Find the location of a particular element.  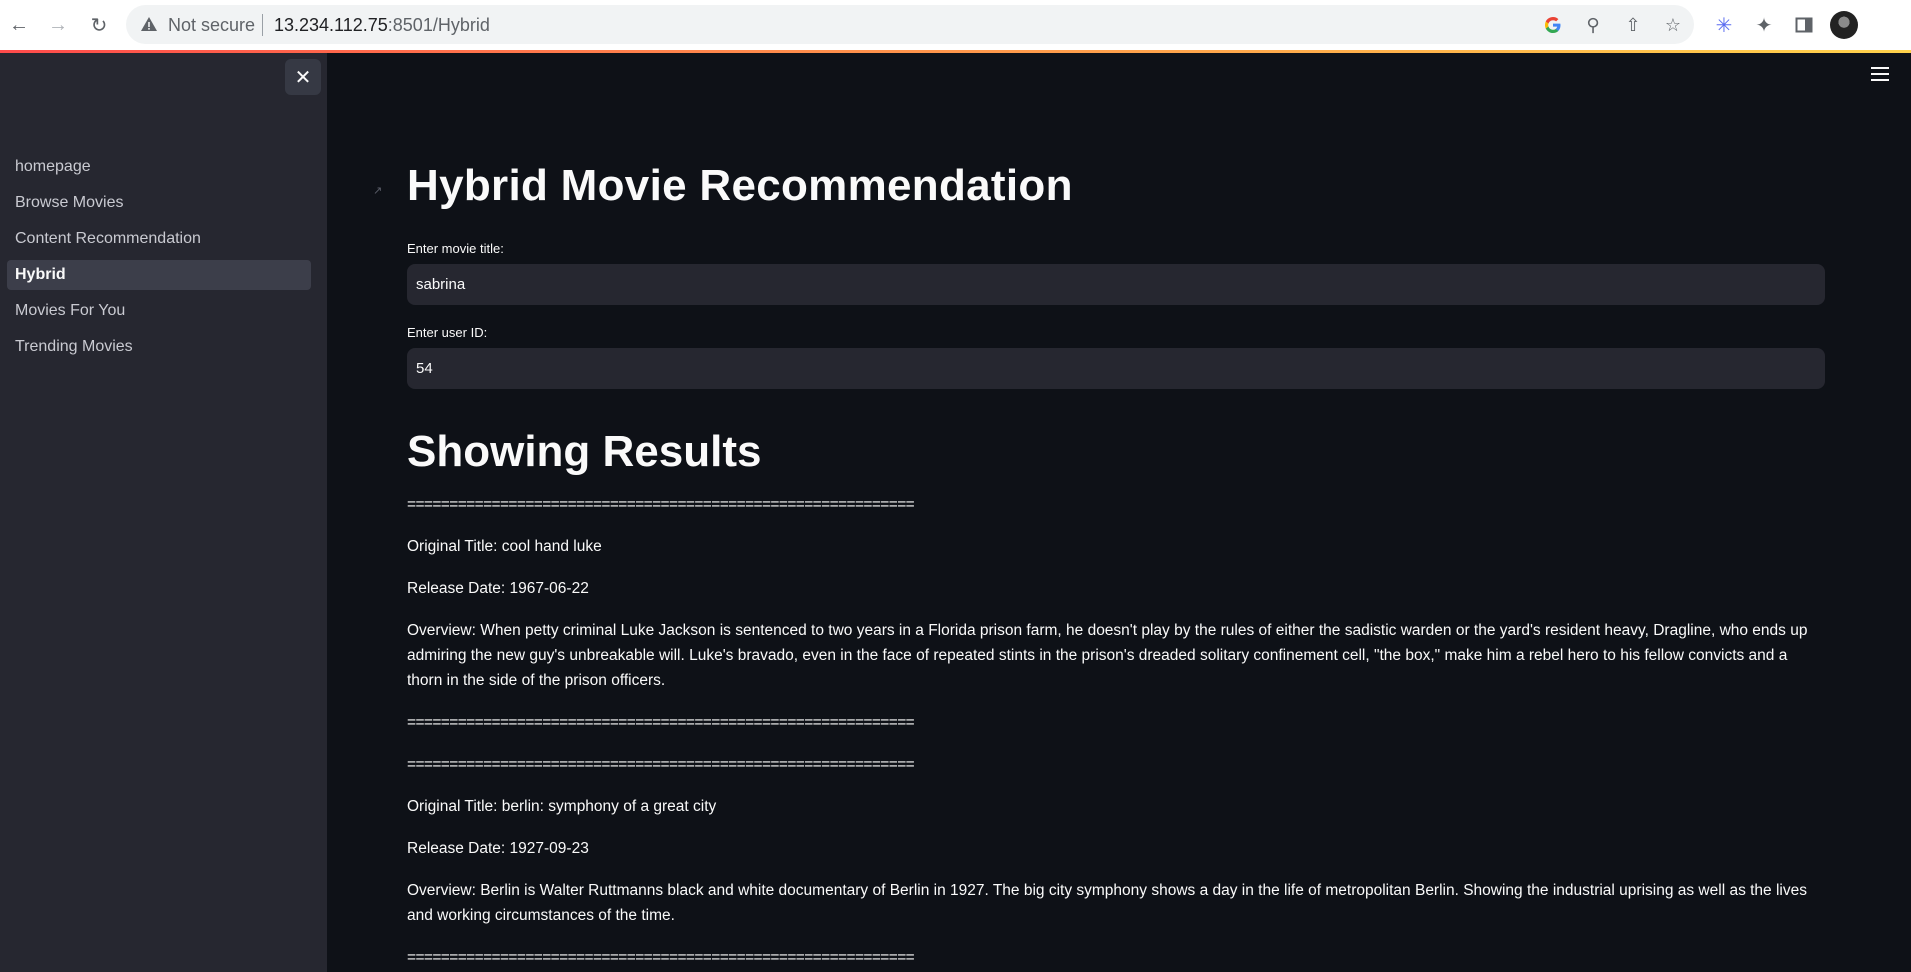

extension-sun-icon: ✳ is located at coordinates (1724, 25).